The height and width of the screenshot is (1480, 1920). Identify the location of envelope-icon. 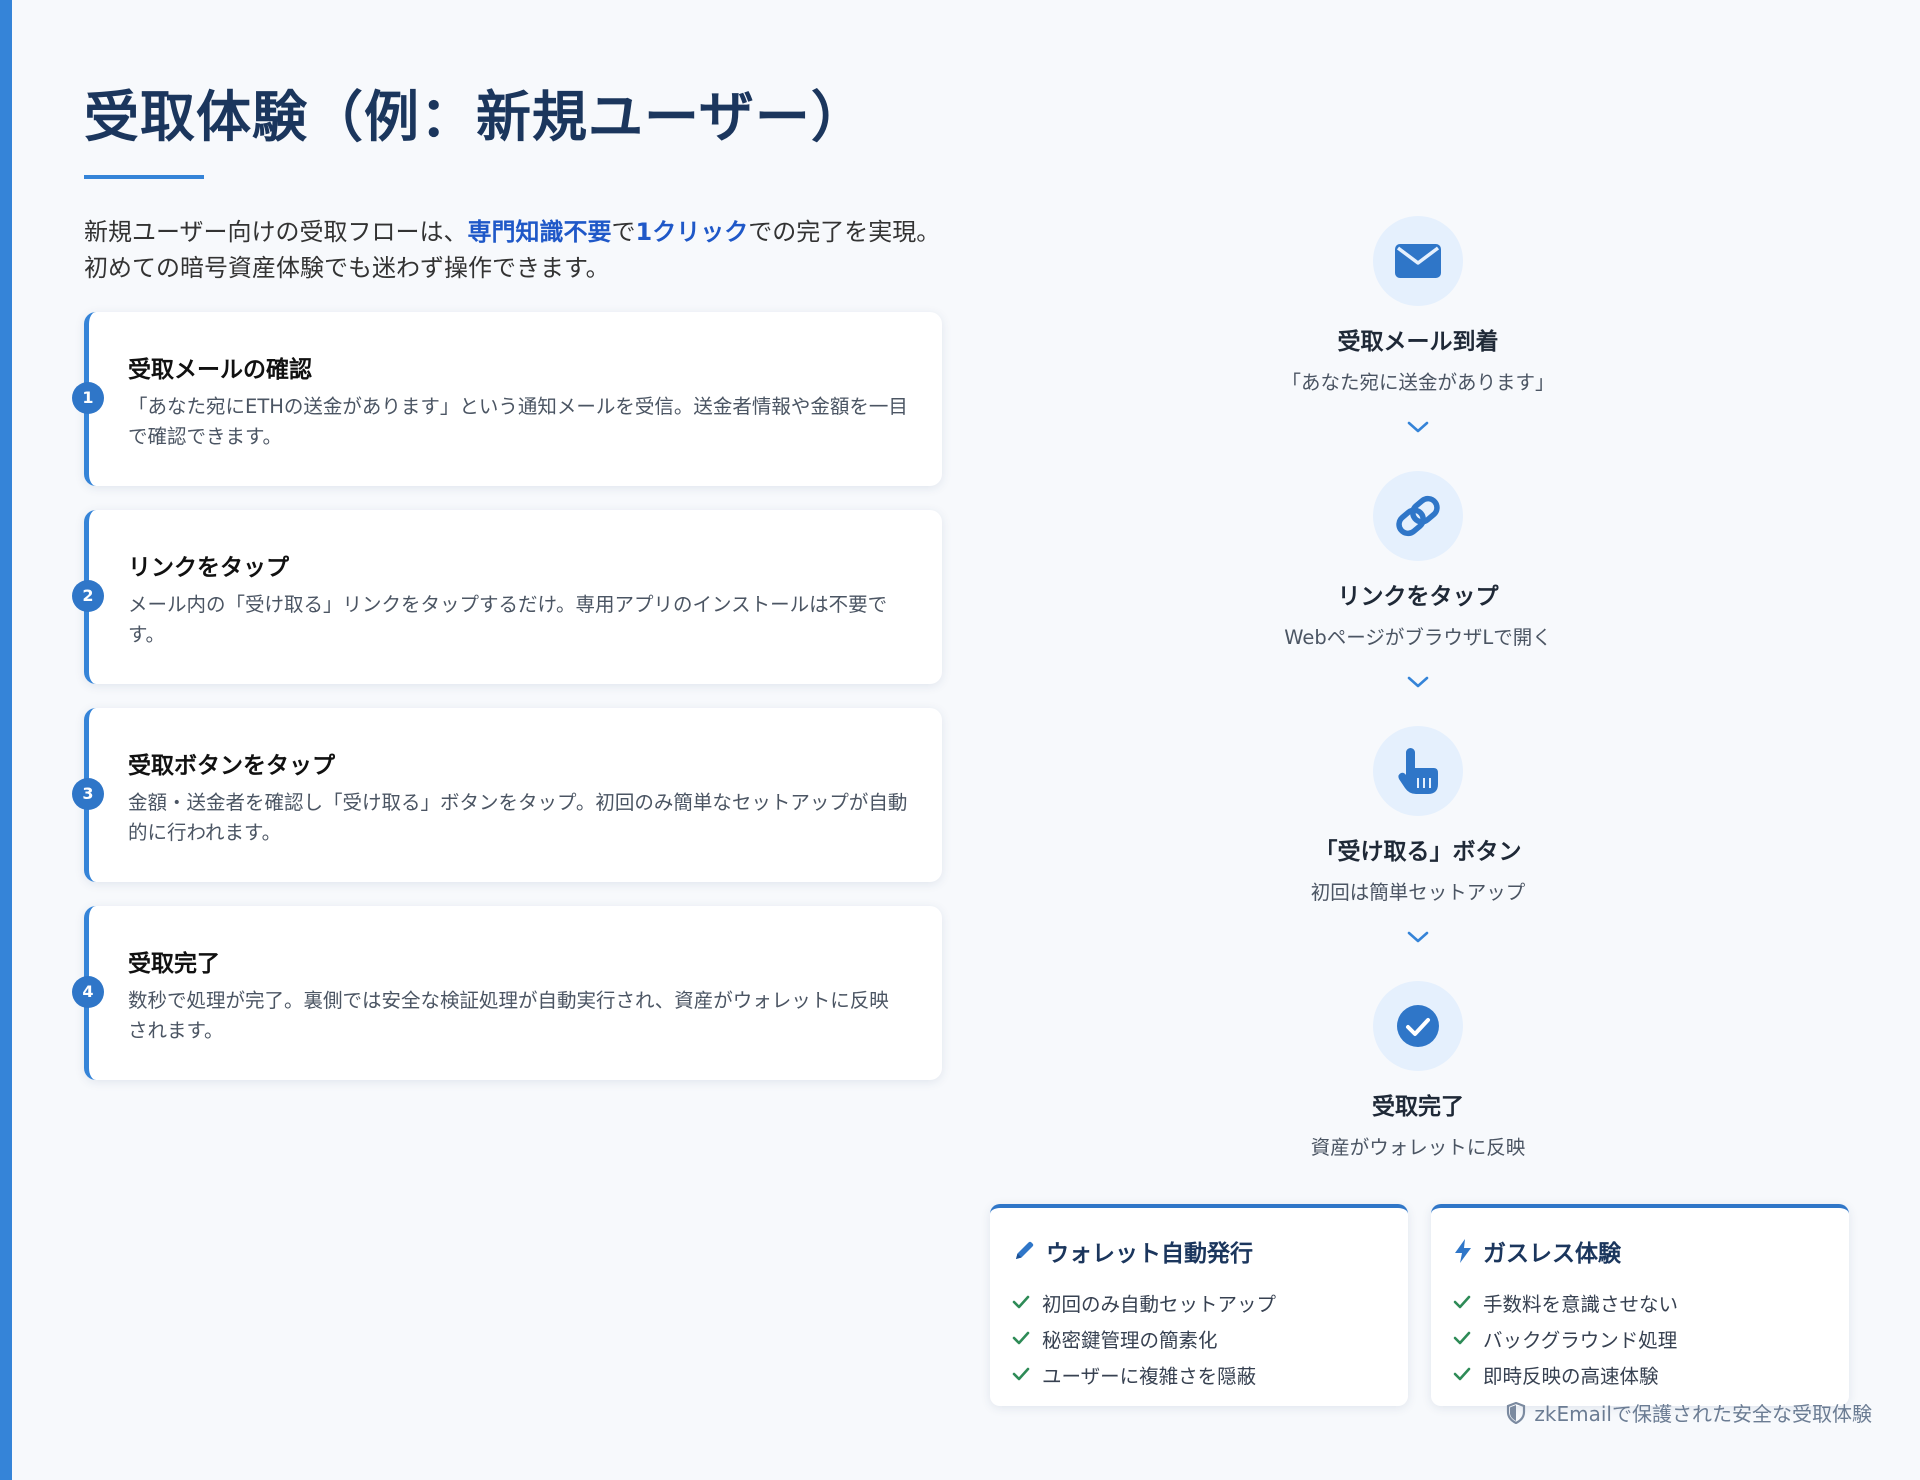
(1418, 261).